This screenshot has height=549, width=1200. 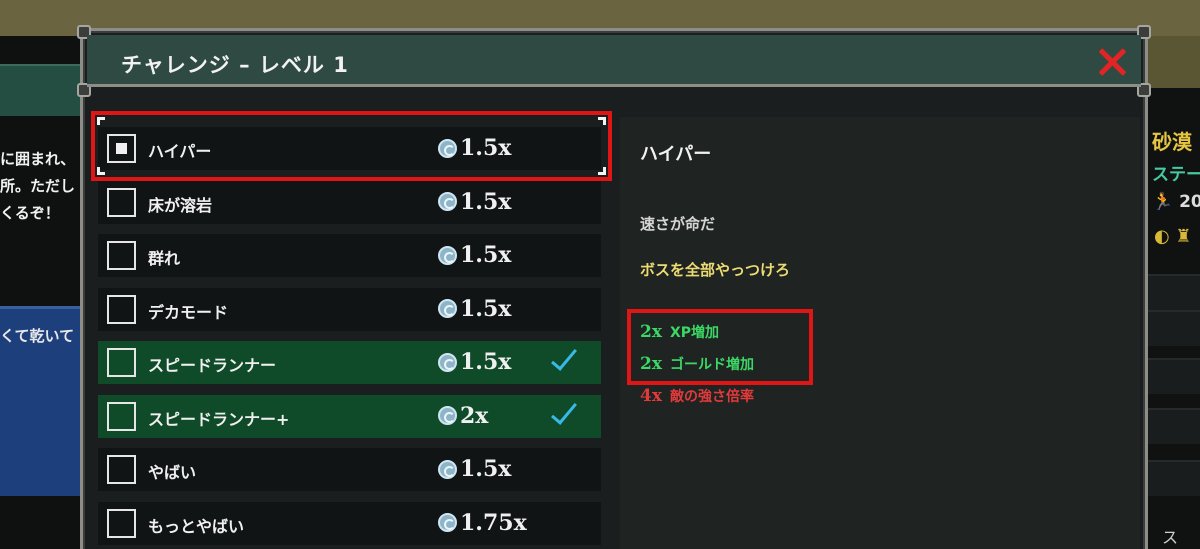 What do you see at coordinates (196, 526) in the screenshot?
I see `challenge-label: もっとやばい` at bounding box center [196, 526].